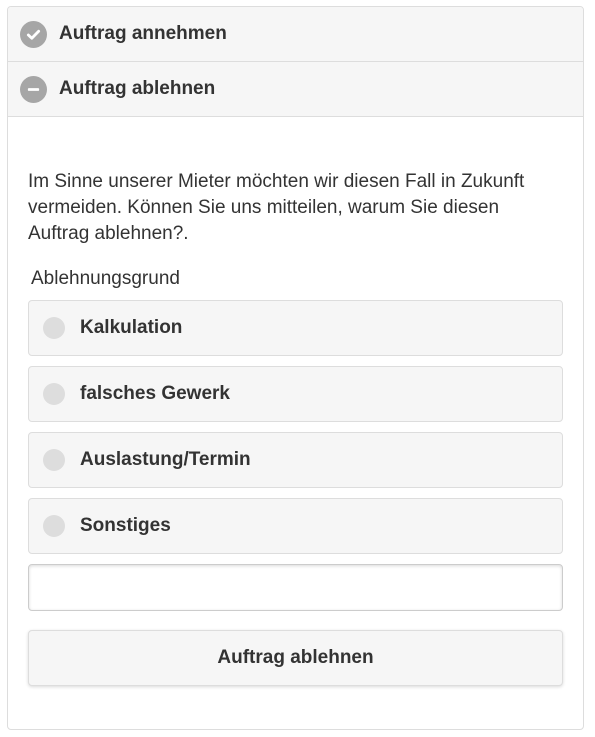 The image size is (595, 737). Describe the element at coordinates (165, 459) in the screenshot. I see `radio-option-label: Auslastung/Termin` at that location.